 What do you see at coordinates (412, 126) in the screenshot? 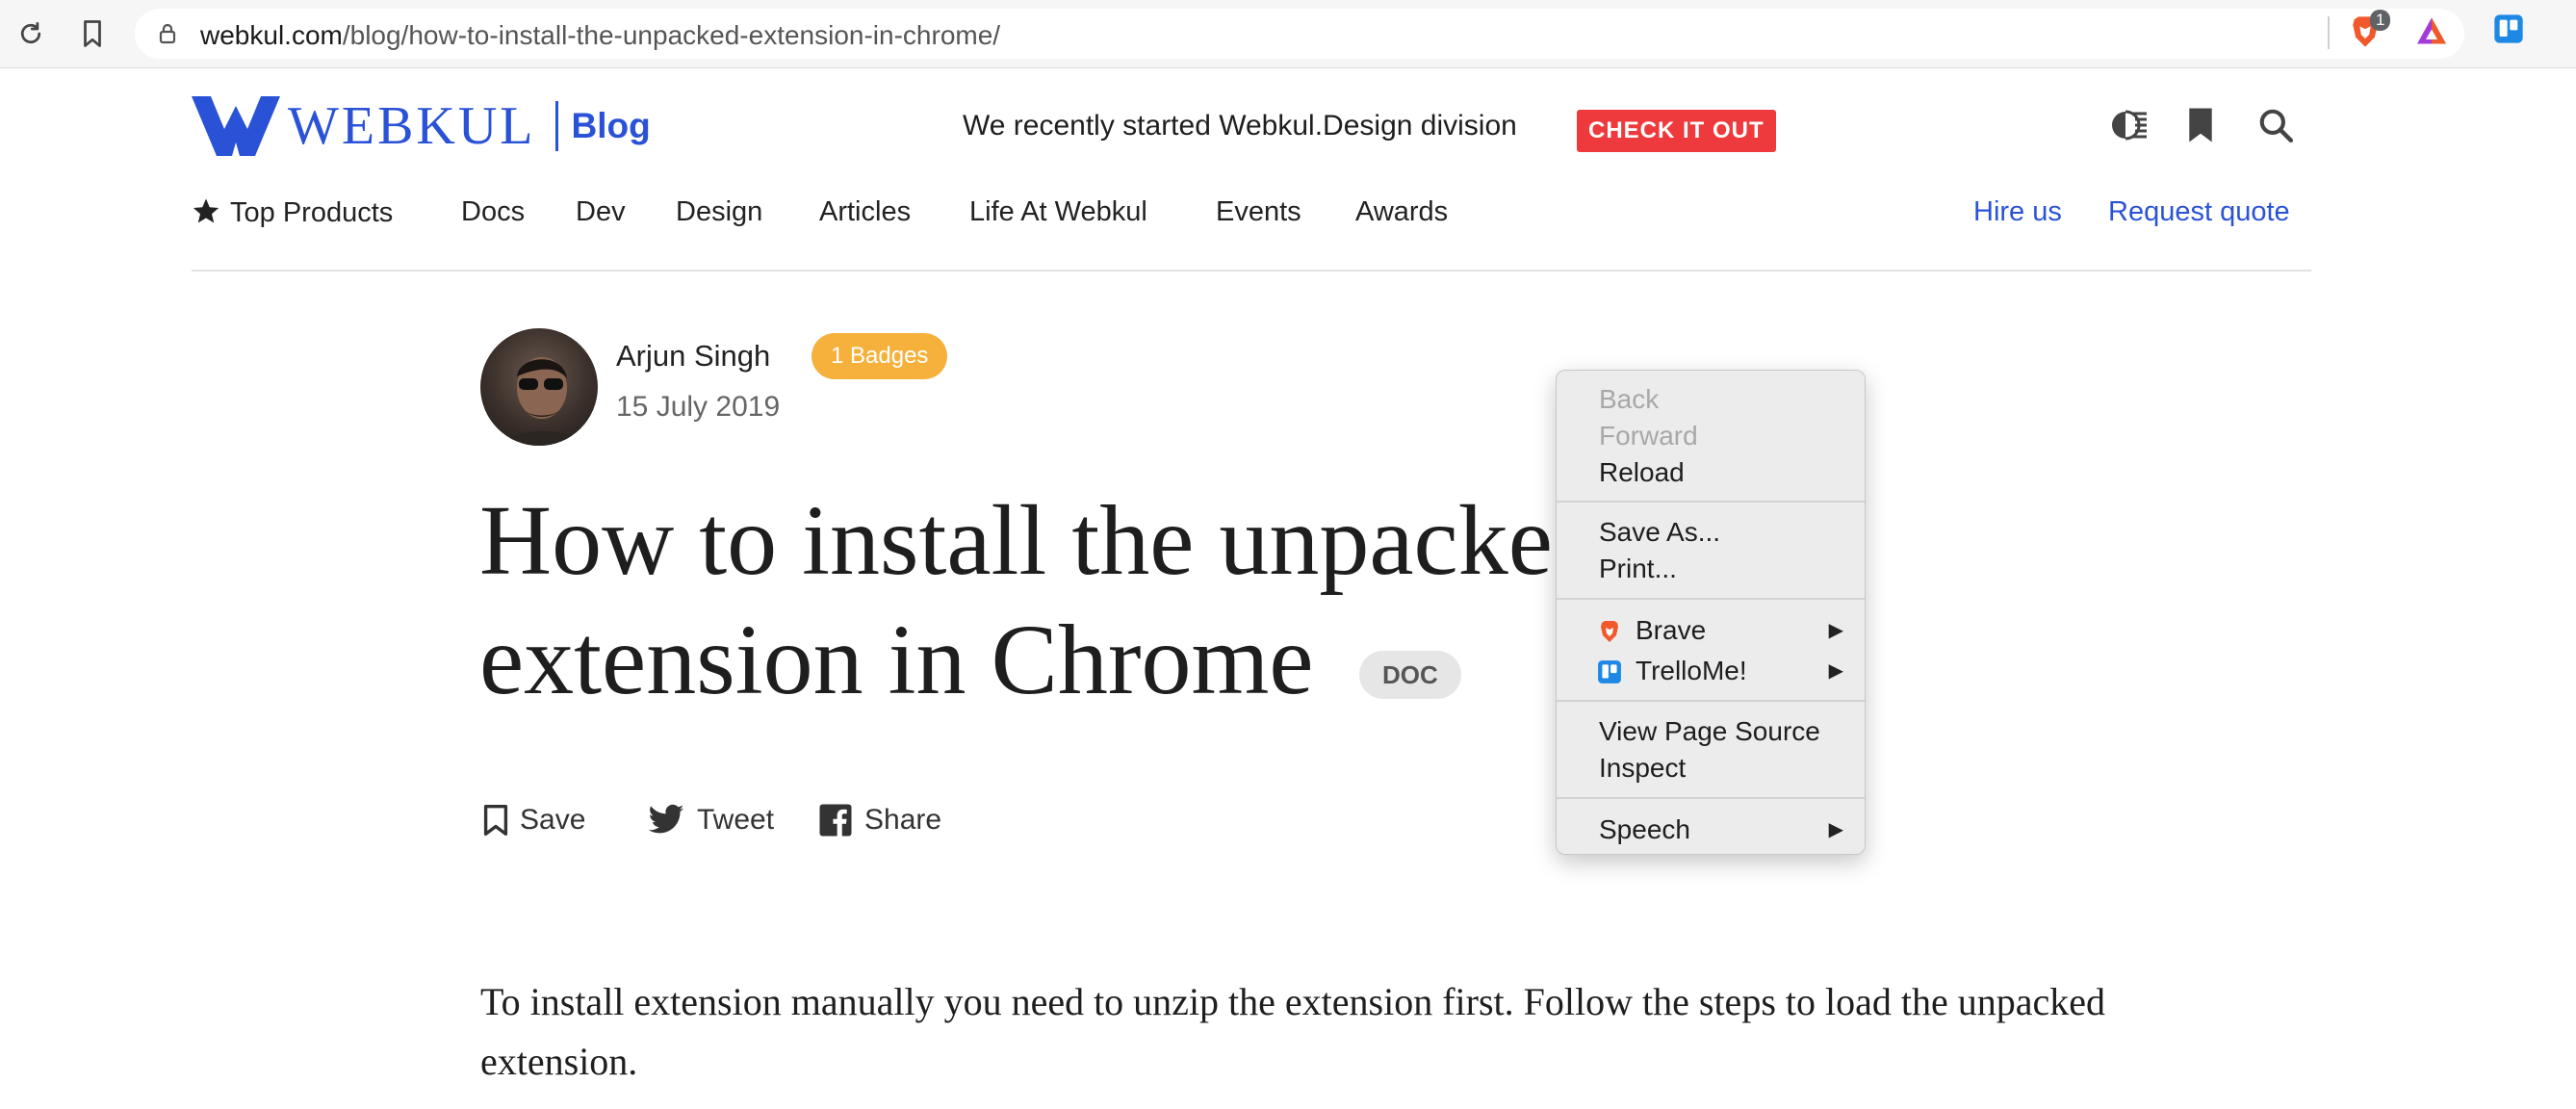
I see `logo-wordmark: WEBKUL` at bounding box center [412, 126].